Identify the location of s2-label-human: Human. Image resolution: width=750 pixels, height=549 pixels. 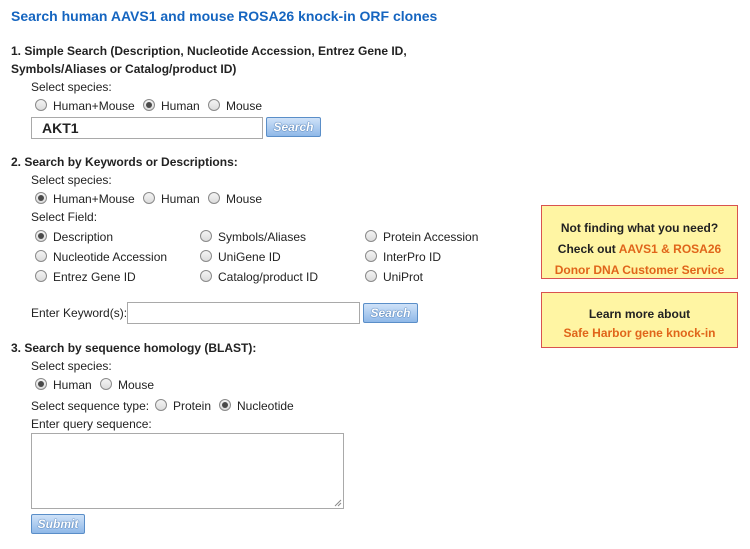
(180, 199).